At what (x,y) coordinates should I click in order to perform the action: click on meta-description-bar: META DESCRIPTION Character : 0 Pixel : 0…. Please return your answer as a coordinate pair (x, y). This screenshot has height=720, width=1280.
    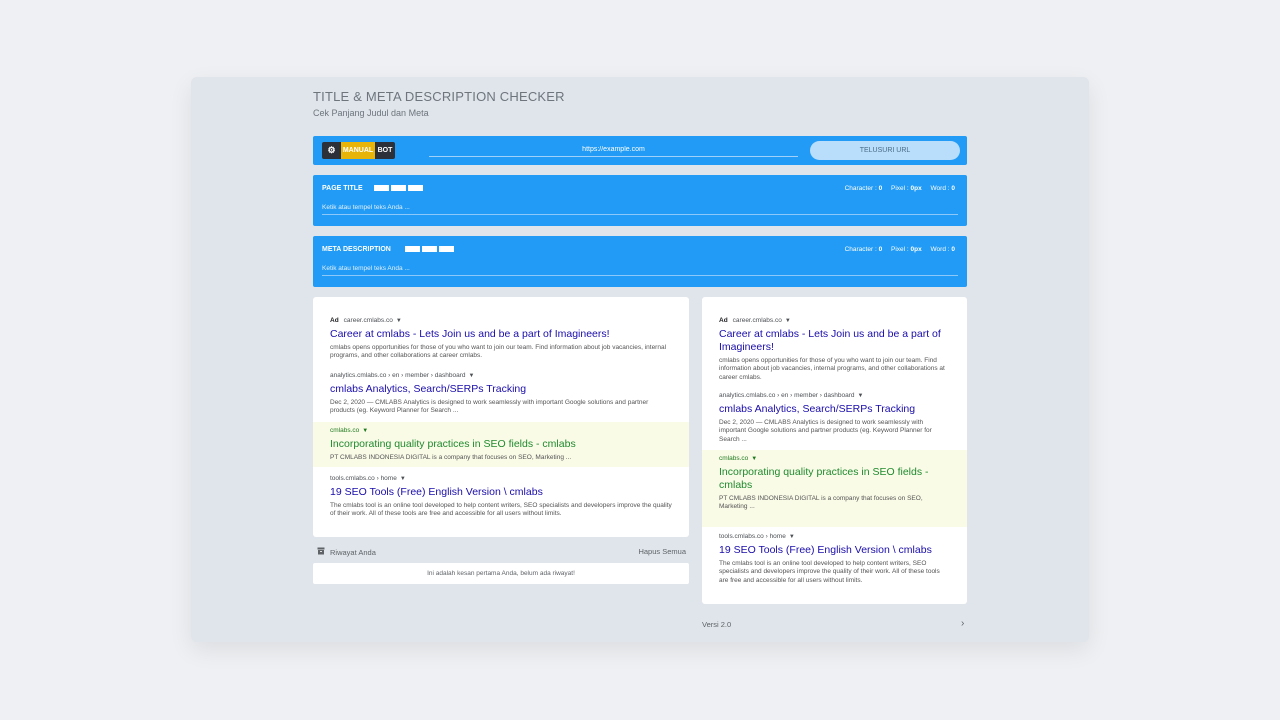
    Looking at the image, I should click on (640, 261).